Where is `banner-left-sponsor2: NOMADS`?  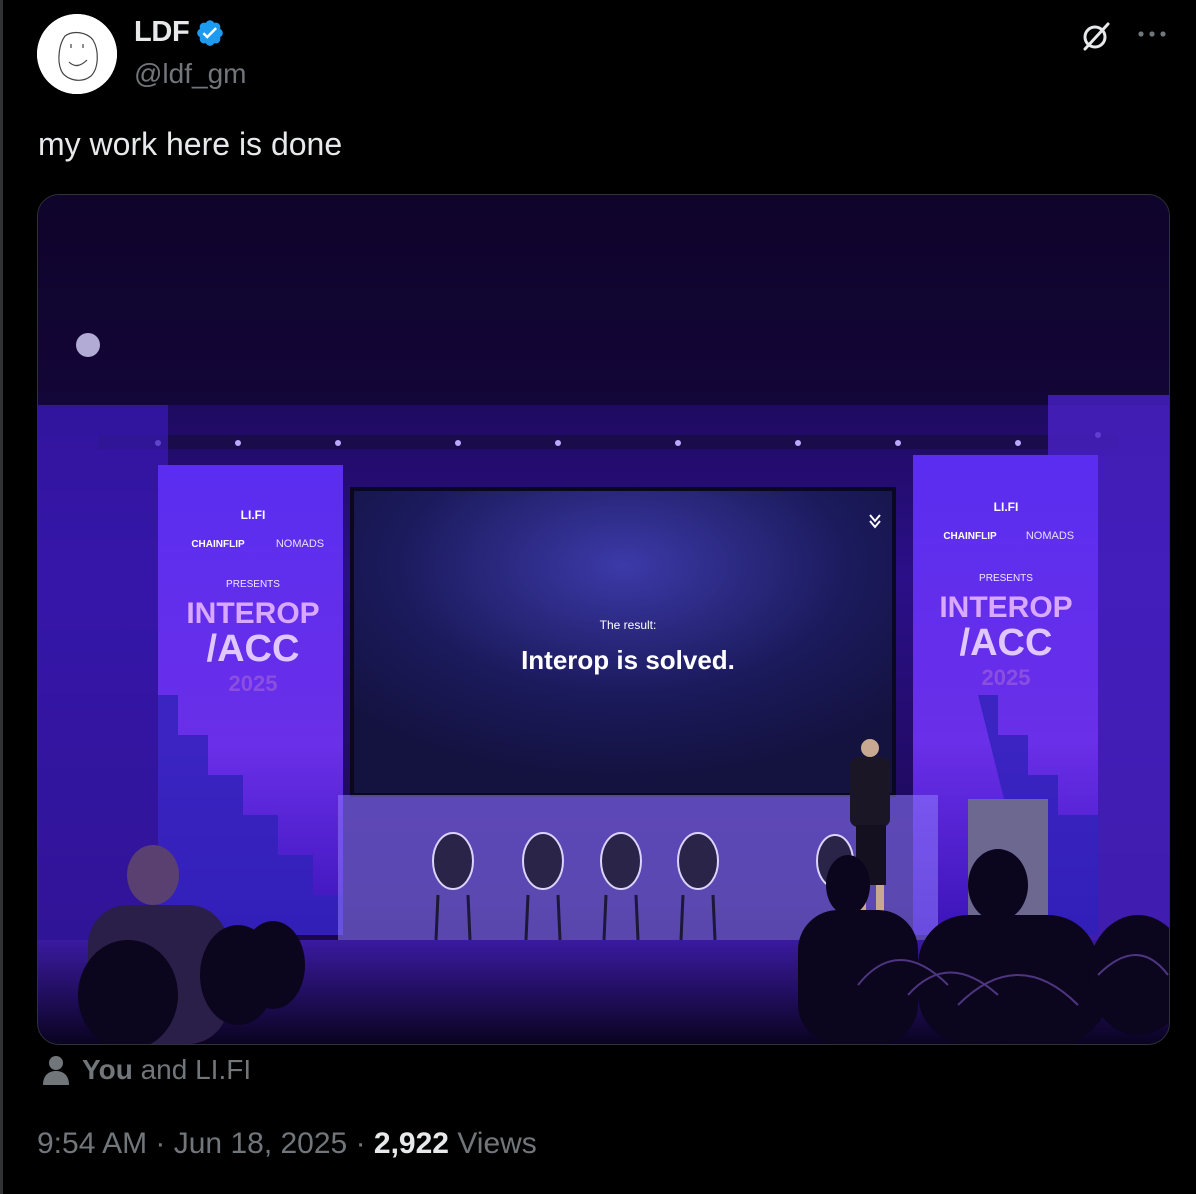
banner-left-sponsor2: NOMADS is located at coordinates (300, 544).